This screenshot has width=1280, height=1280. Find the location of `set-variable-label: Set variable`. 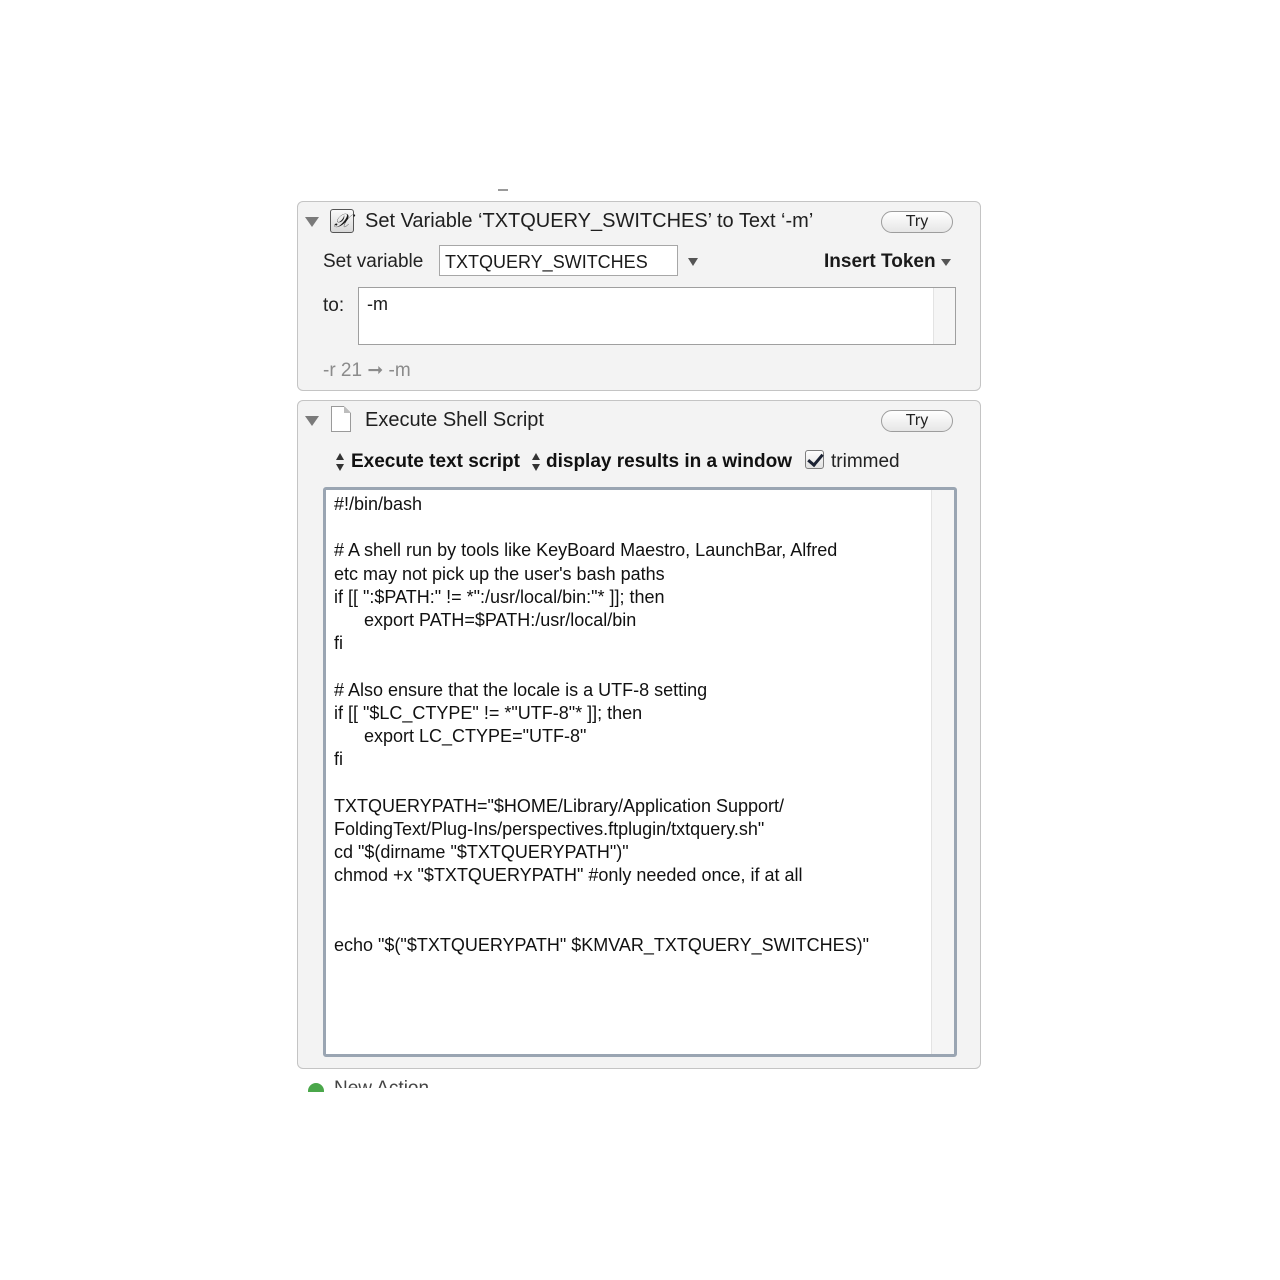

set-variable-label: Set variable is located at coordinates (373, 261).